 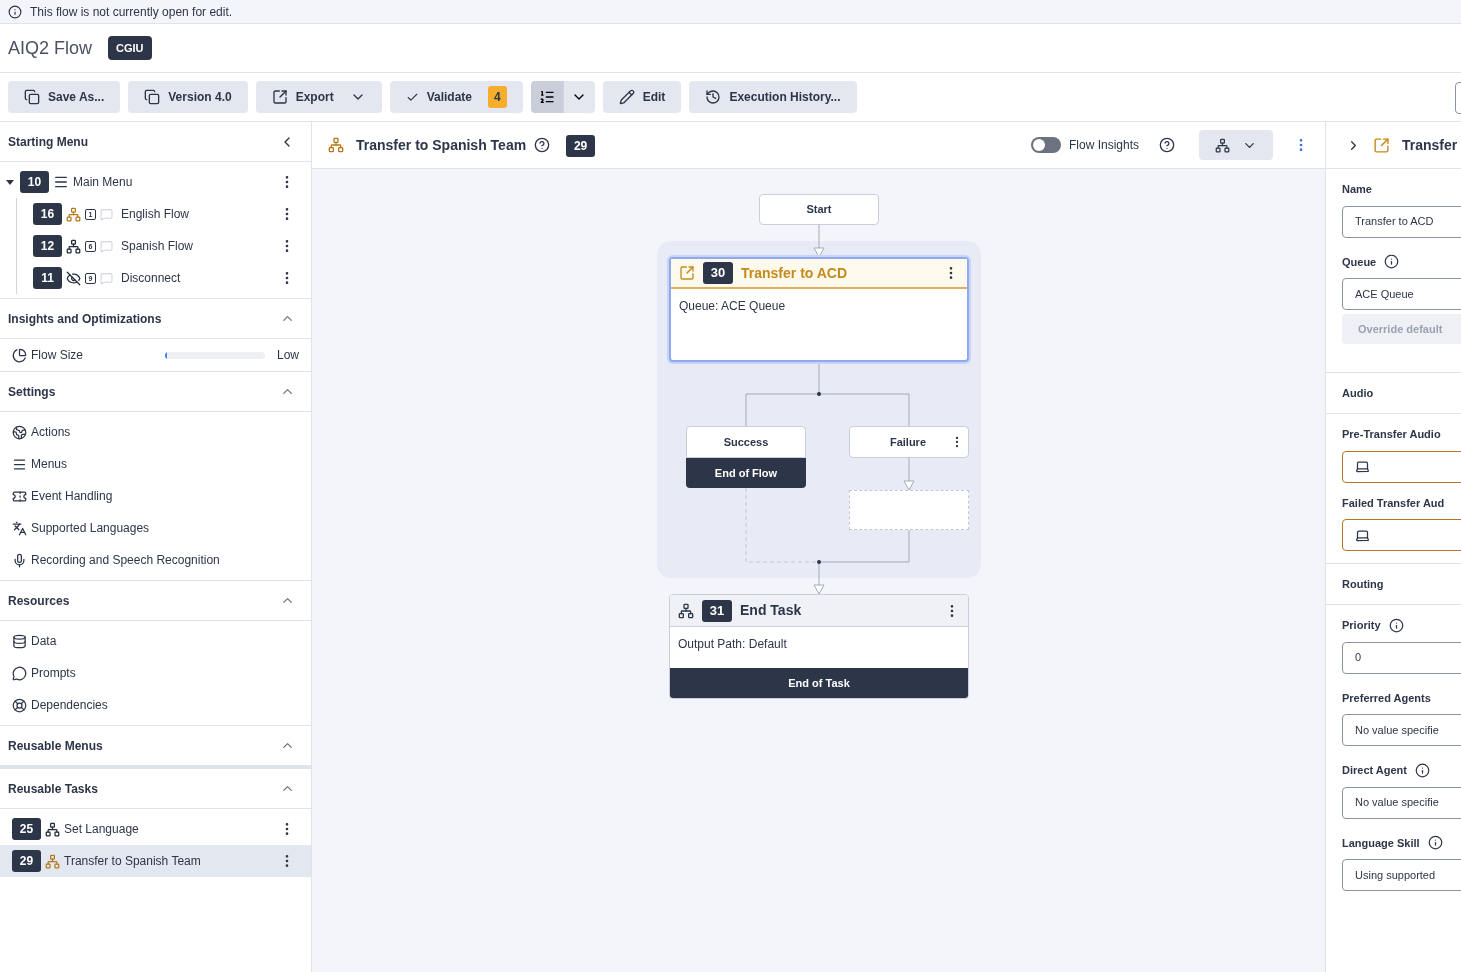 What do you see at coordinates (1381, 843) in the screenshot?
I see `field-label: Language Skill` at bounding box center [1381, 843].